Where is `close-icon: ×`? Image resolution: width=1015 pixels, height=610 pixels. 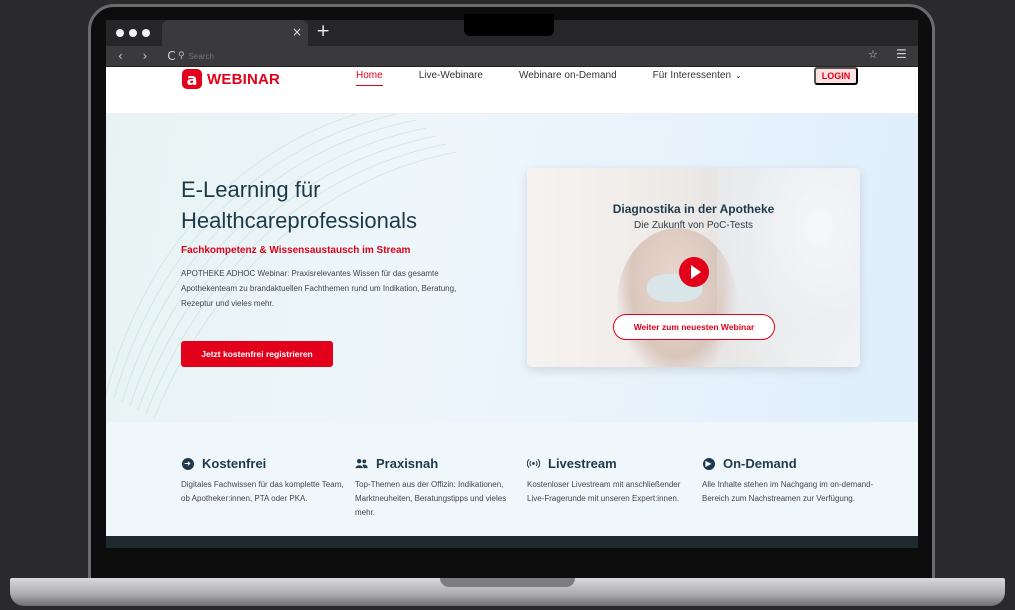
close-icon: × is located at coordinates (297, 32).